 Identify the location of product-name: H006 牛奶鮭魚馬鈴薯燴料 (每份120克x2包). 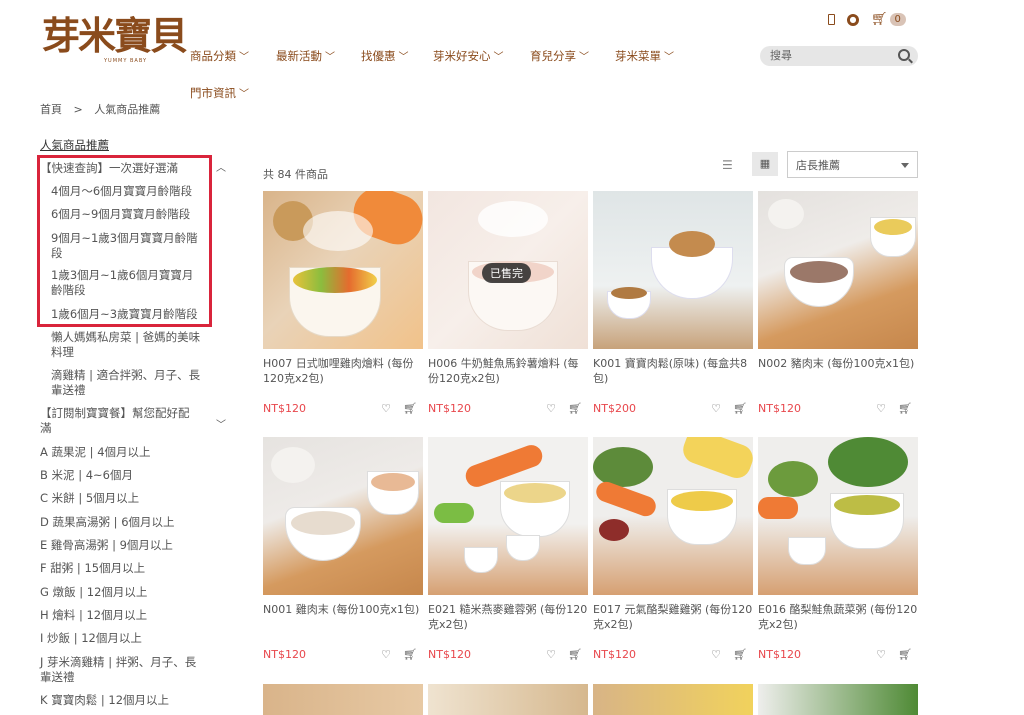
(508, 371).